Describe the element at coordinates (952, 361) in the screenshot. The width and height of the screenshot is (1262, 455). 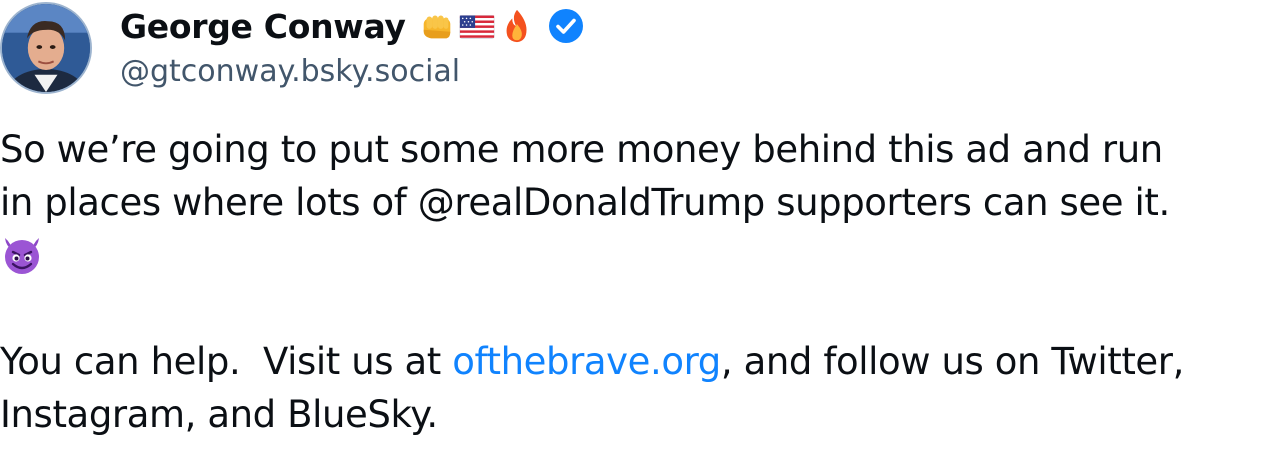
I see `post-text-suffix: , and follow us on Twitter,` at that location.